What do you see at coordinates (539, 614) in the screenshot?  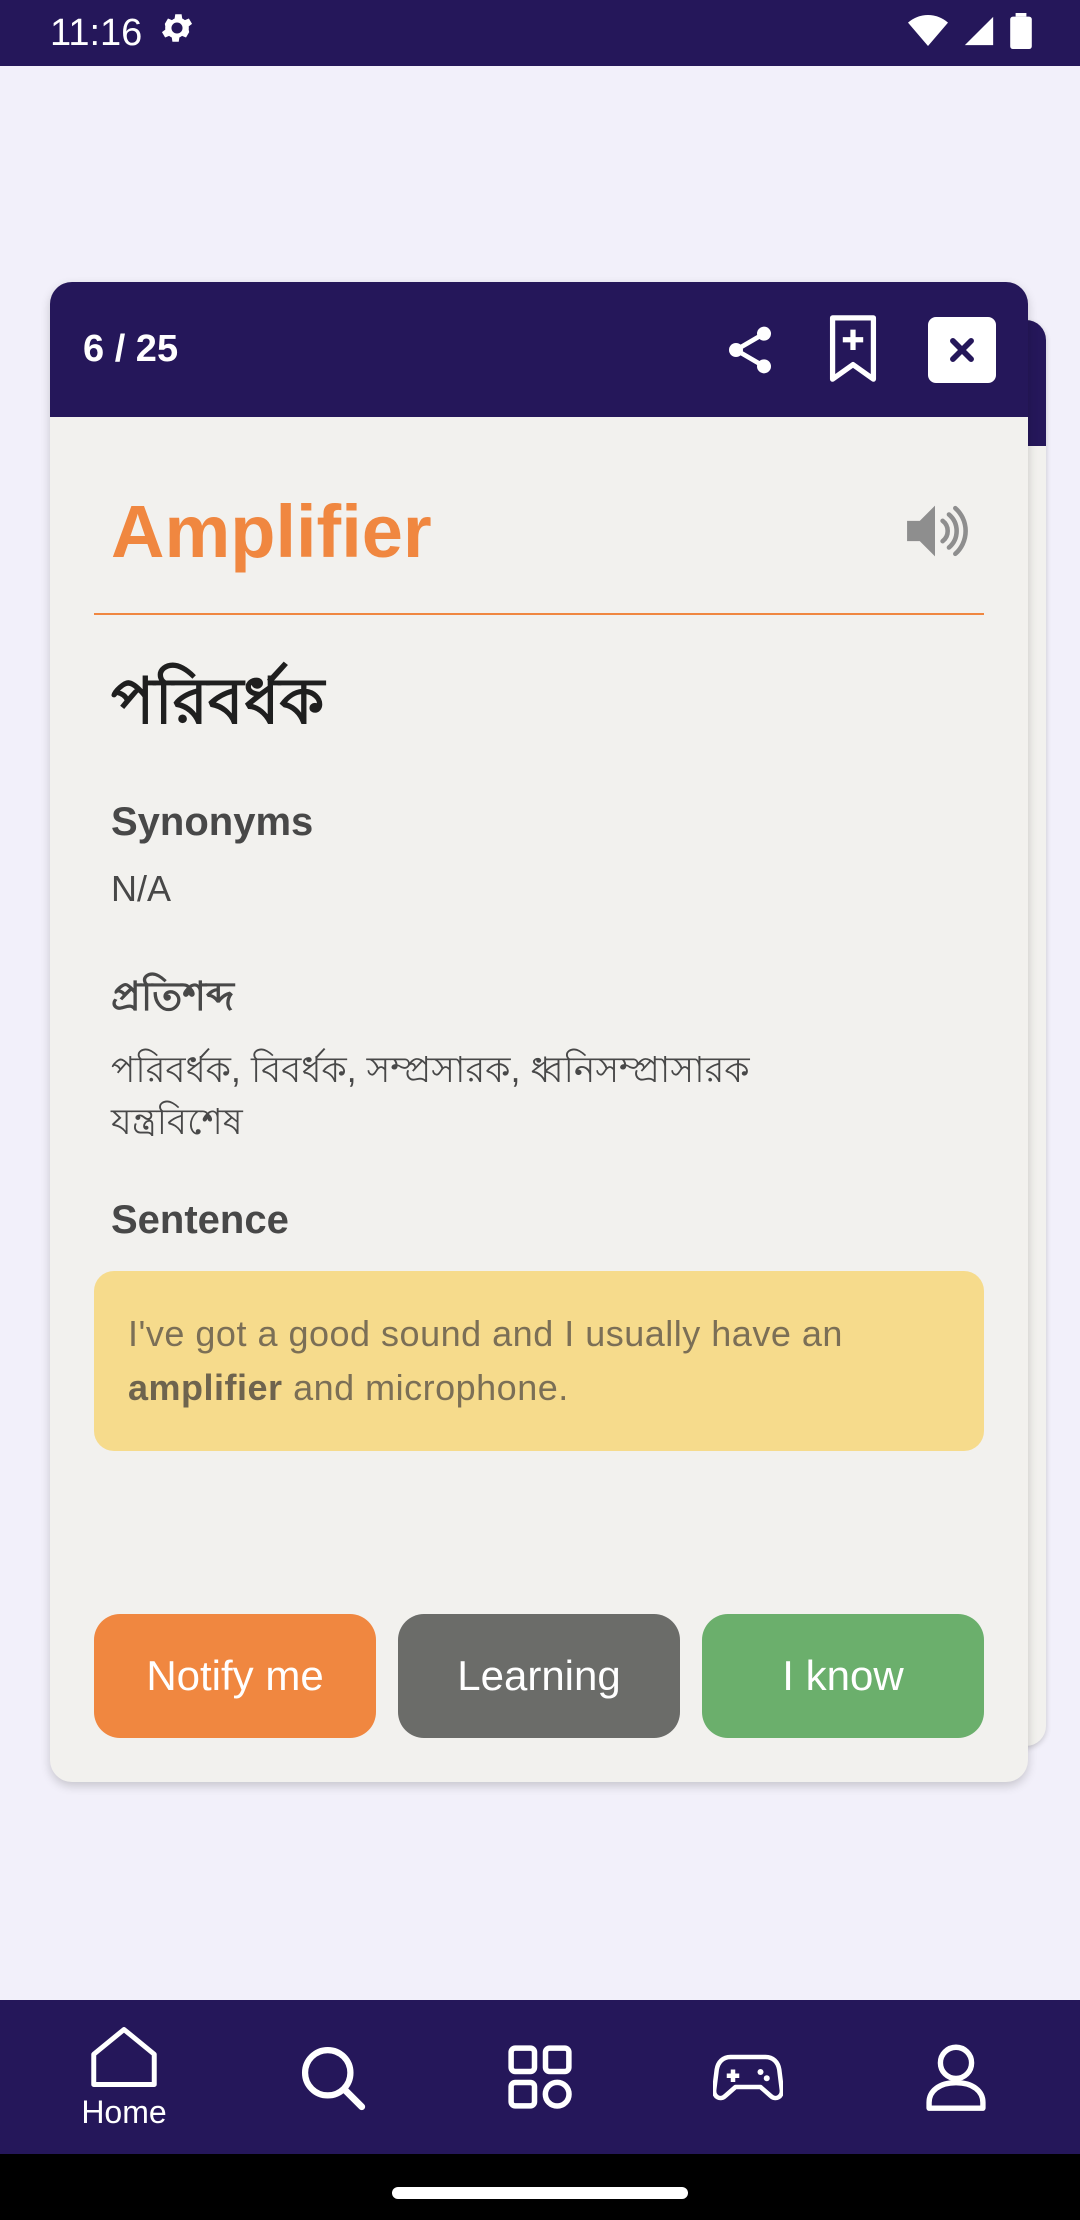 I see `word-divider` at bounding box center [539, 614].